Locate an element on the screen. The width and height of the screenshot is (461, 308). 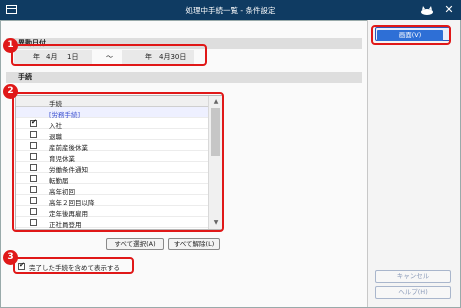
callout-badge-1: 1 is located at coordinates (10, 45).